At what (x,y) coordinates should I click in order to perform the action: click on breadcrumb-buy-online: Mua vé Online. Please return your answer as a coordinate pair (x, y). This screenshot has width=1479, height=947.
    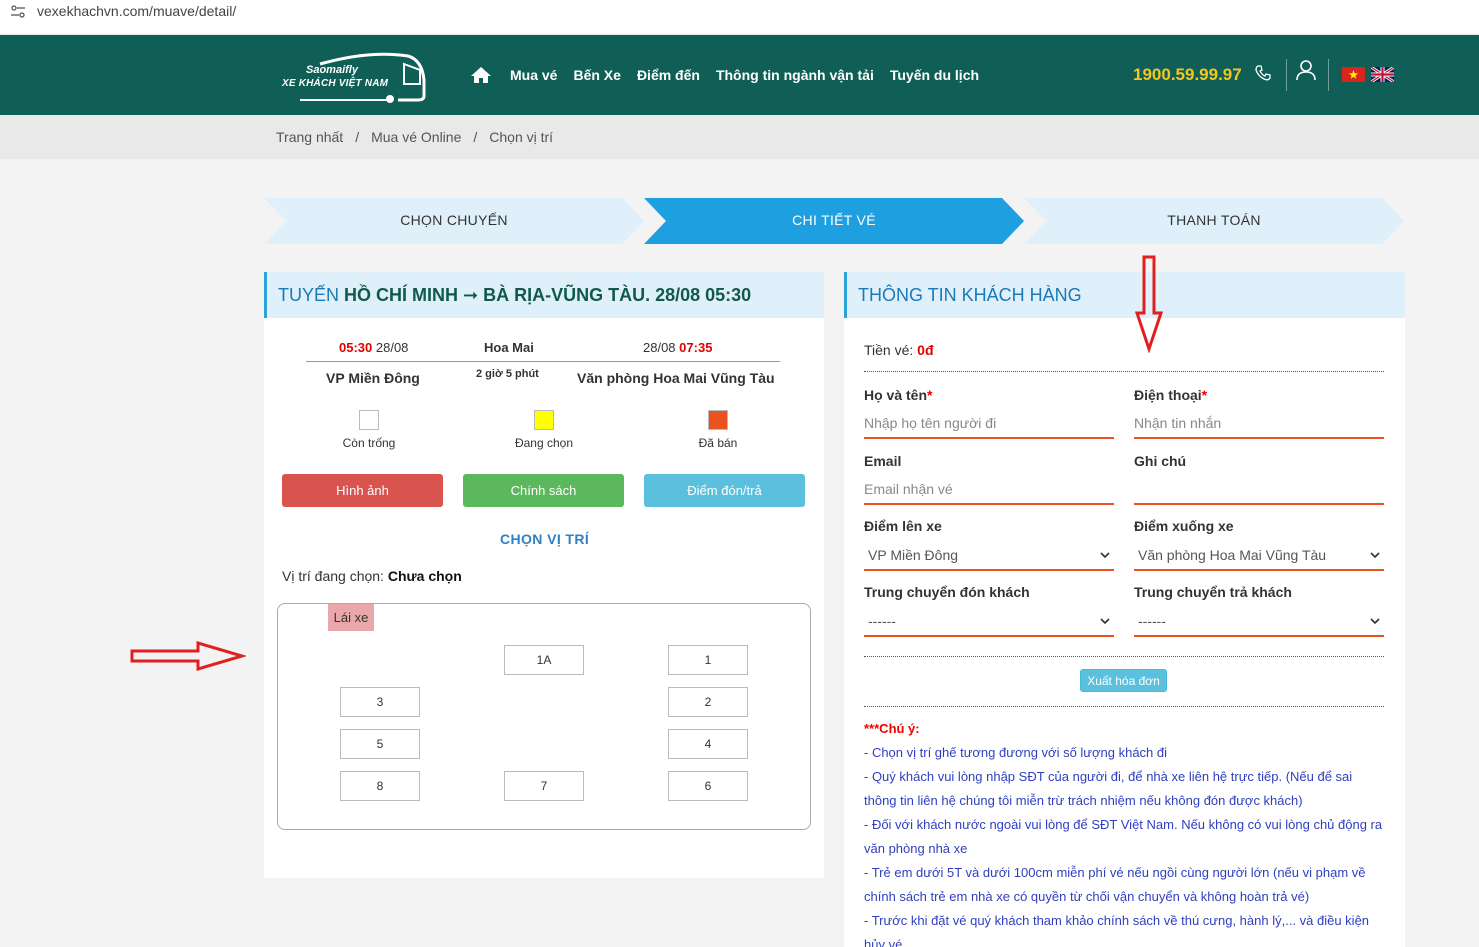
    Looking at the image, I should click on (416, 137).